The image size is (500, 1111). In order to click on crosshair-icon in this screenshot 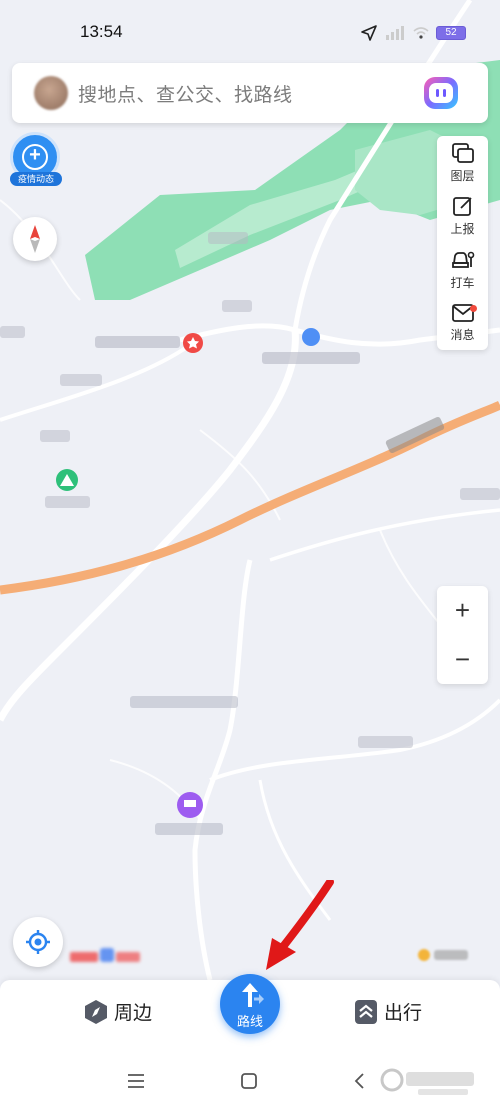, I will do `click(38, 942)`.